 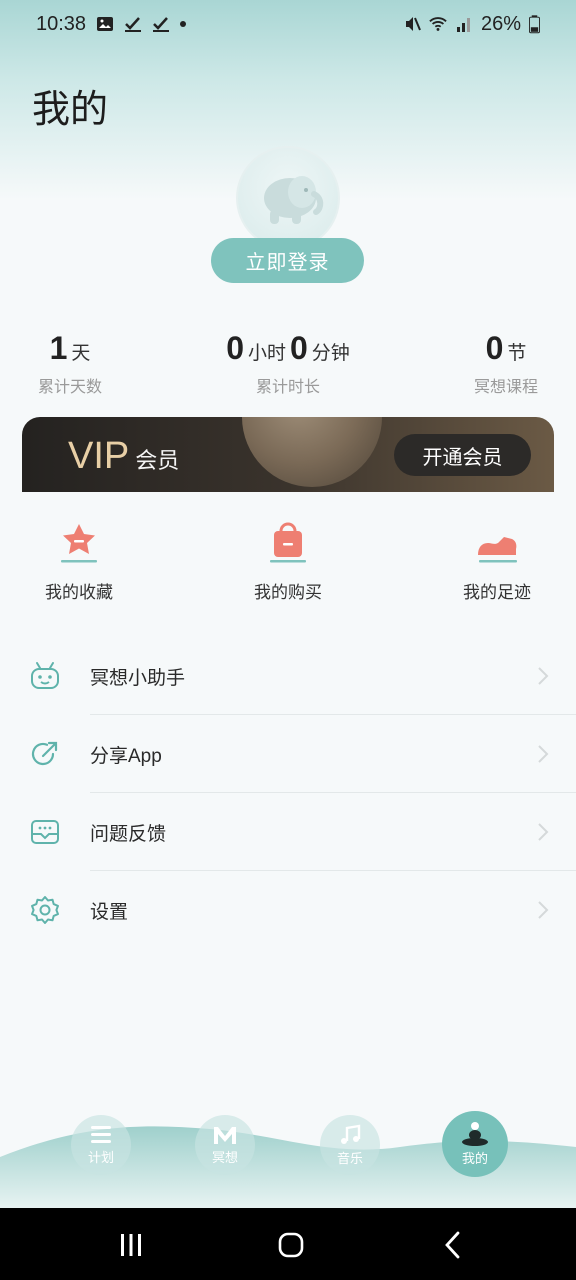 What do you see at coordinates (288, 592) in the screenshot?
I see `my-purchases-label: 我的购买` at bounding box center [288, 592].